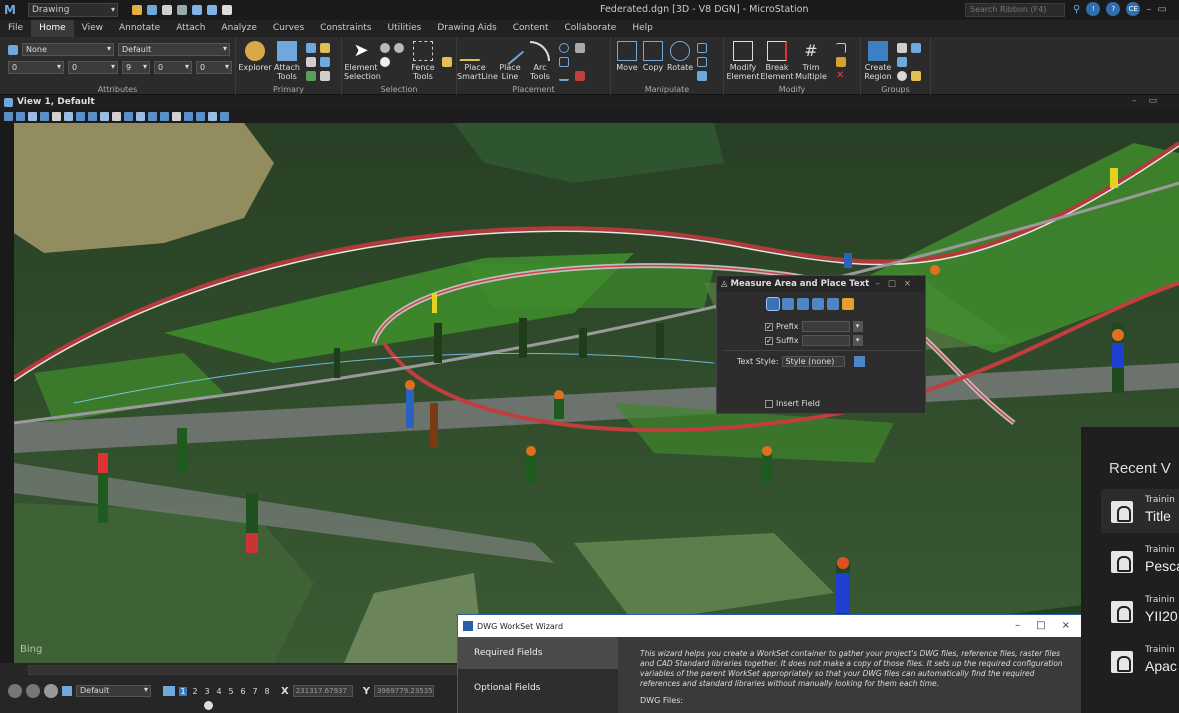 Image resolution: width=1179 pixels, height=713 pixels. Describe the element at coordinates (680, 56) in the screenshot. I see `rotate-button: Rotate` at that location.